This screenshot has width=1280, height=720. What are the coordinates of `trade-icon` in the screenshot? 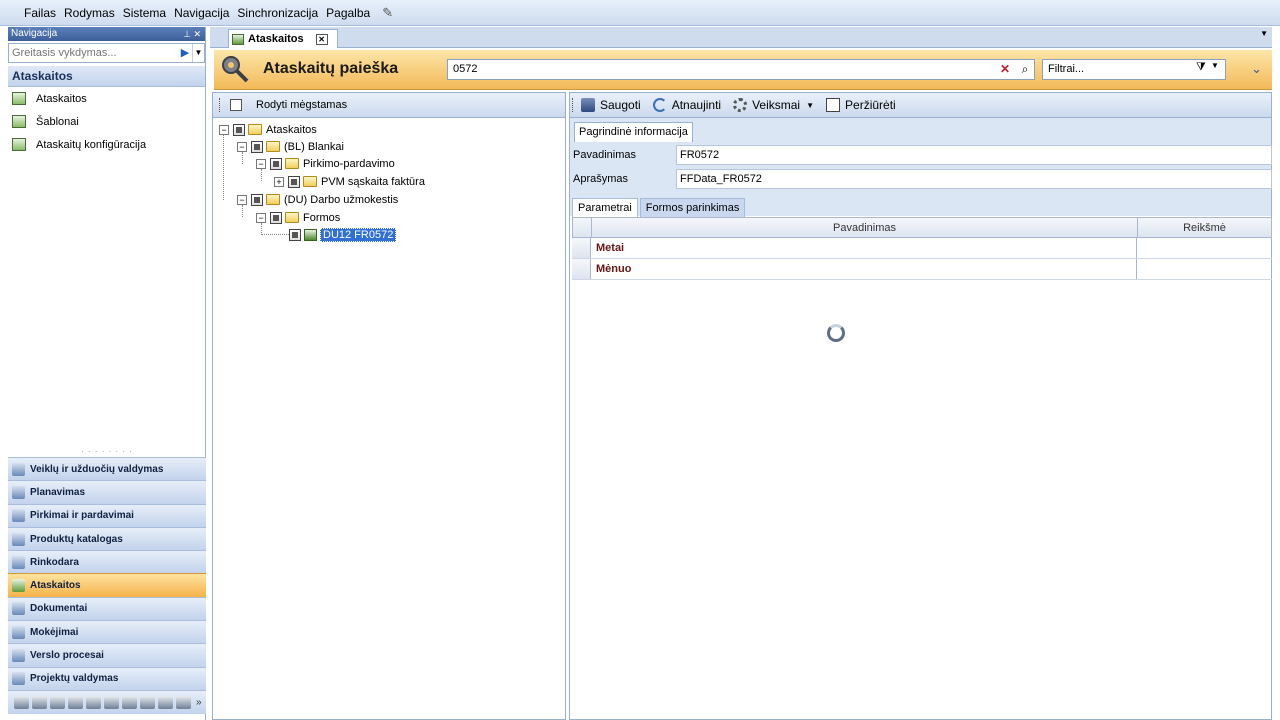 It's located at (18, 516).